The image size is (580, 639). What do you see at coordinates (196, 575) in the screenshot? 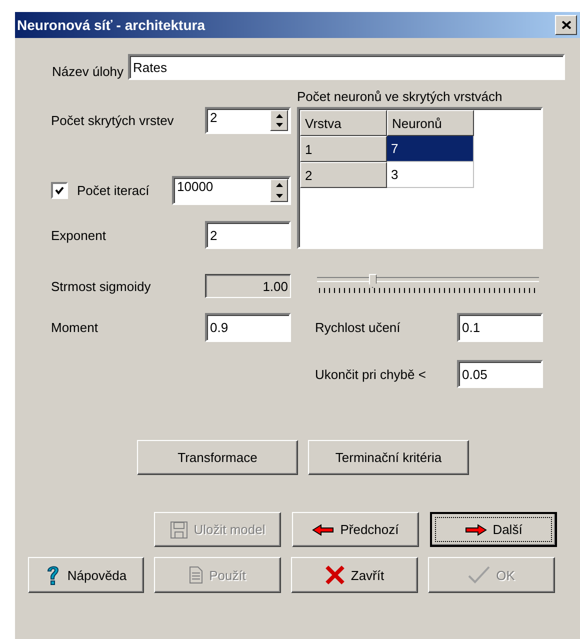
I see `document-icon` at bounding box center [196, 575].